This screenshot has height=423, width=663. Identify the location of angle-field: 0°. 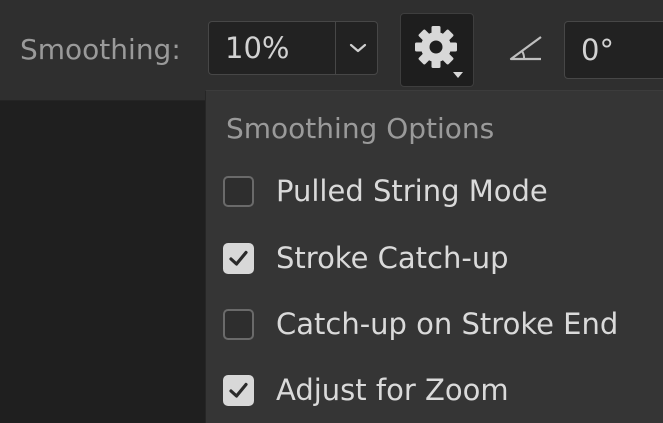
(613, 50).